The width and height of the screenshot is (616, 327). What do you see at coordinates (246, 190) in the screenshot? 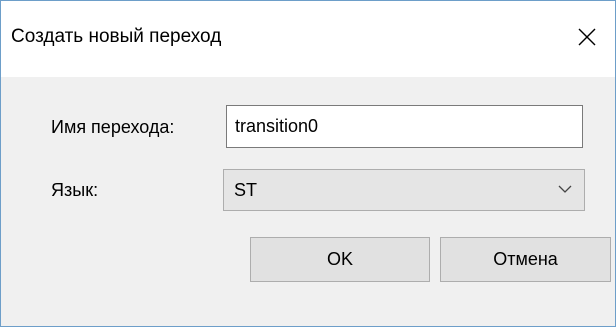
I see `language-selected-value: ST` at bounding box center [246, 190].